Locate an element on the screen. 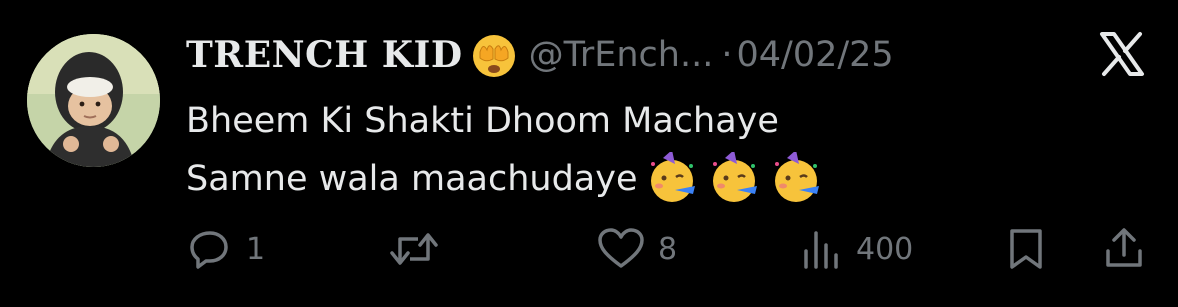 The image size is (1178, 307). bookmark-icon is located at coordinates (1026, 249).